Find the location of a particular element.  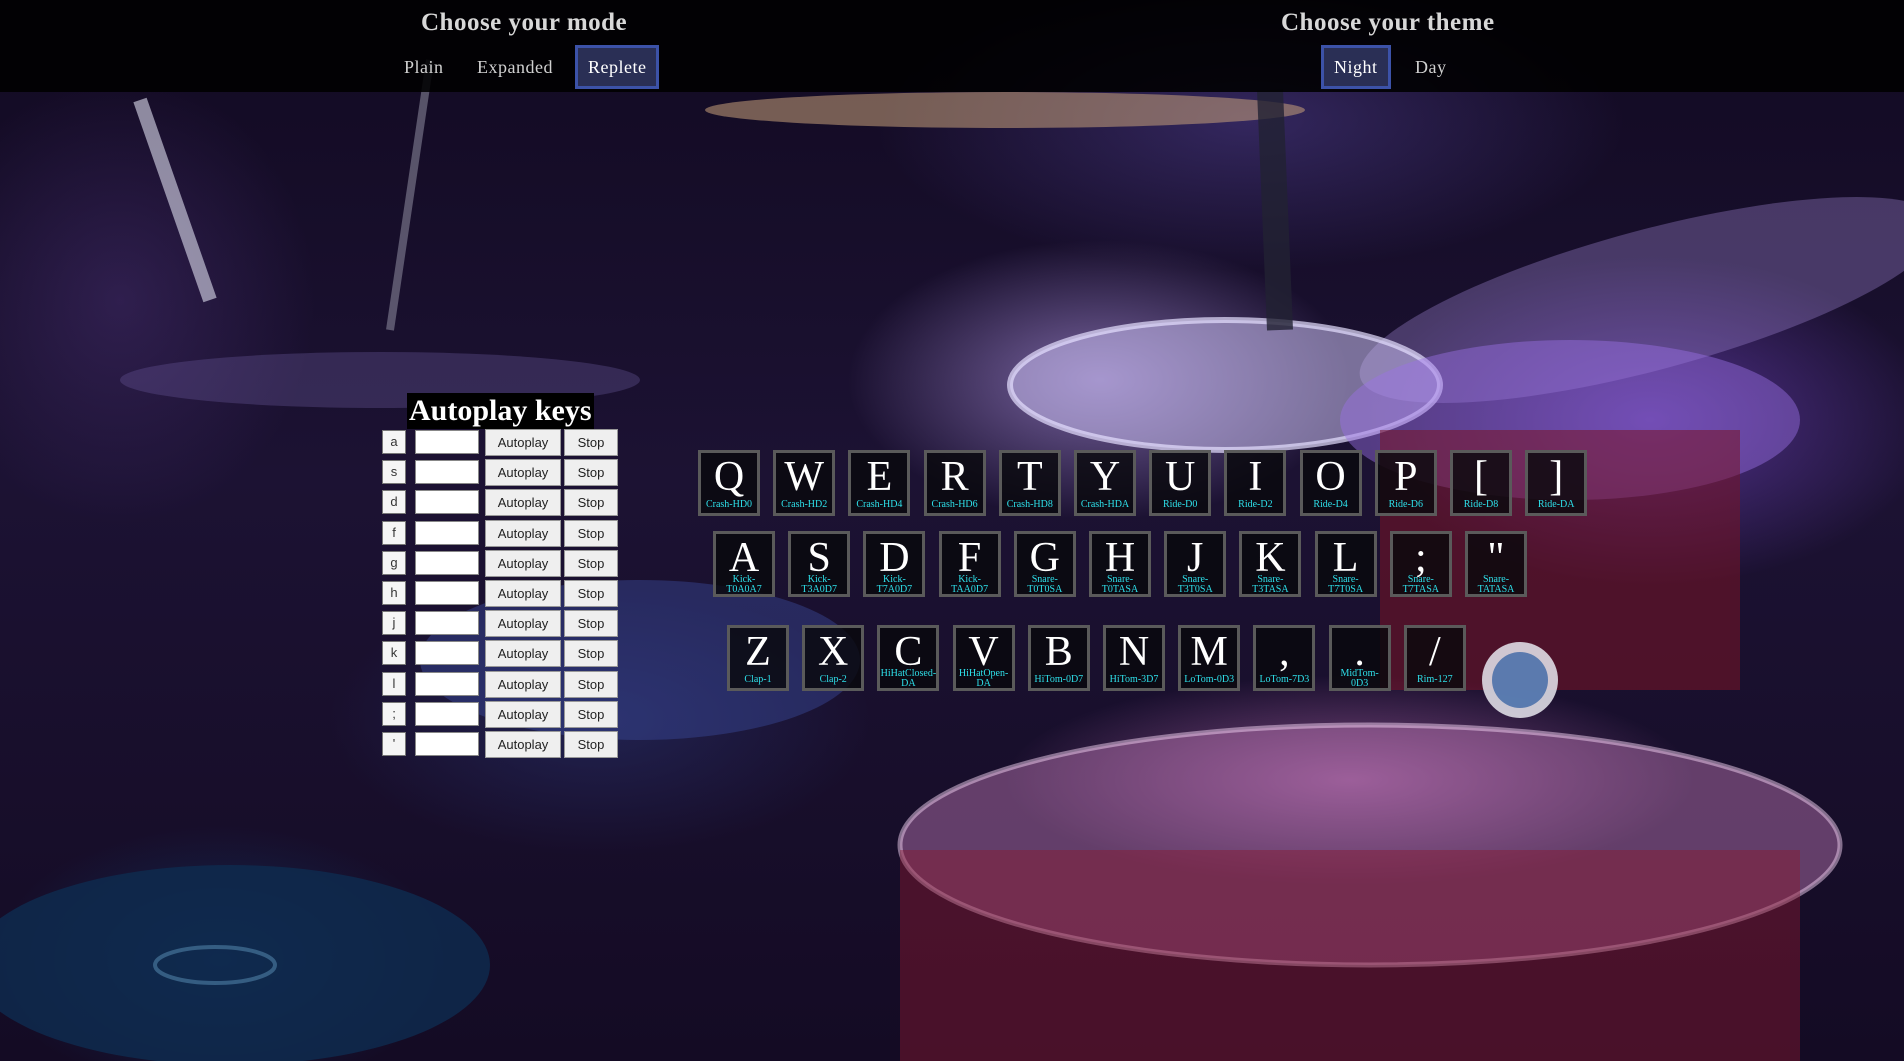

pad-key-letter: I is located at coordinates (1255, 477).